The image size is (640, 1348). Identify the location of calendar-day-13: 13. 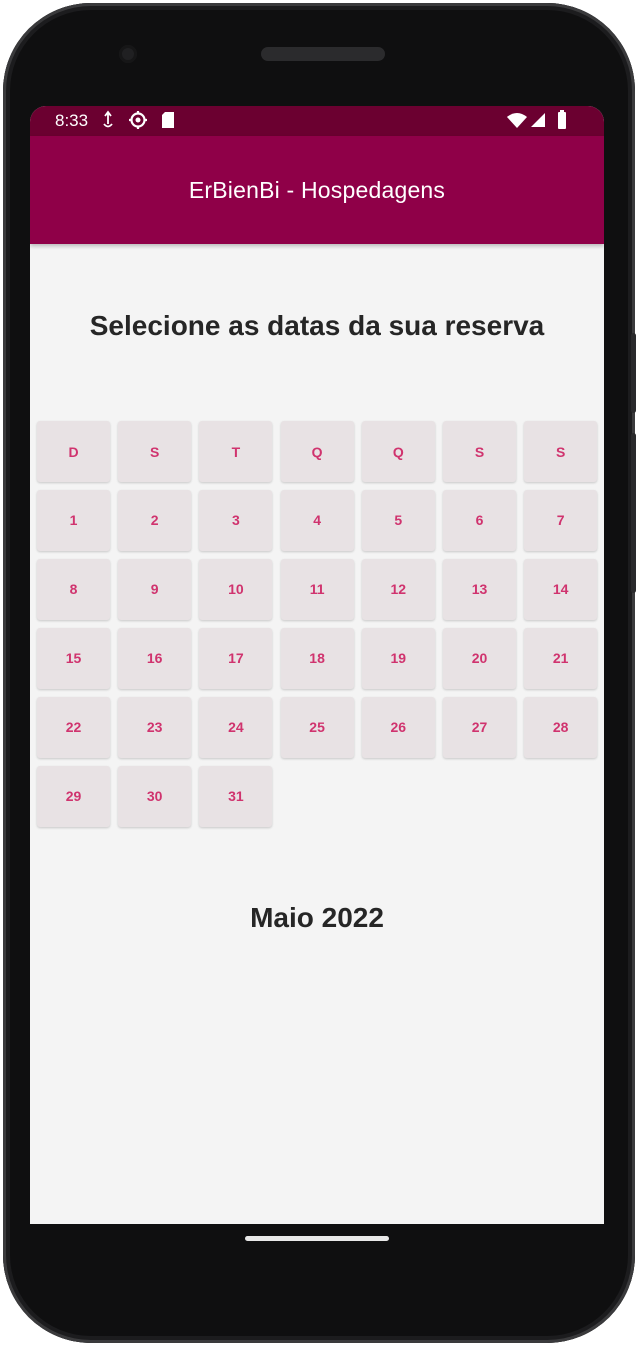
(479, 589).